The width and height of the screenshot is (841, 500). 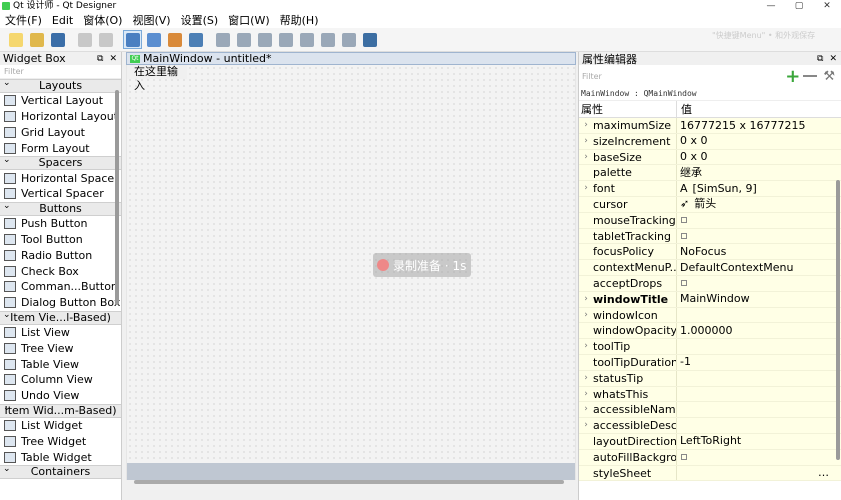 I want to click on menu-settings: 设置(S), so click(x=200, y=20).